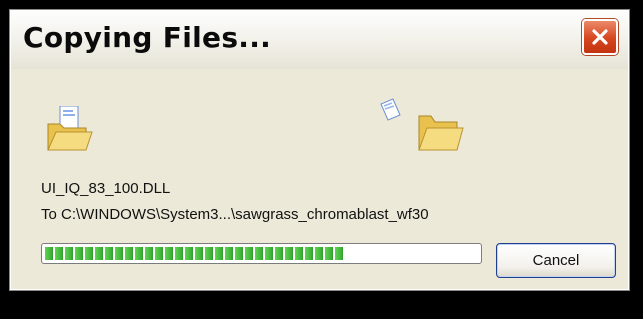 The width and height of the screenshot is (643, 319). Describe the element at coordinates (441, 134) in the screenshot. I see `destination-folder-icon` at that location.